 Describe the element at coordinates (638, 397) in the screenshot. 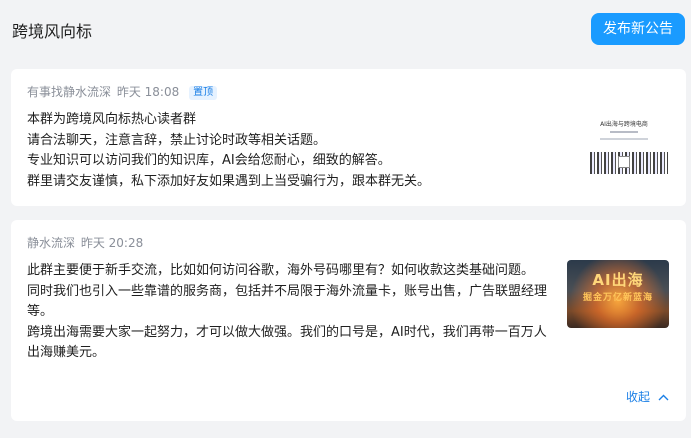

I see `collapse-label: 收起` at that location.